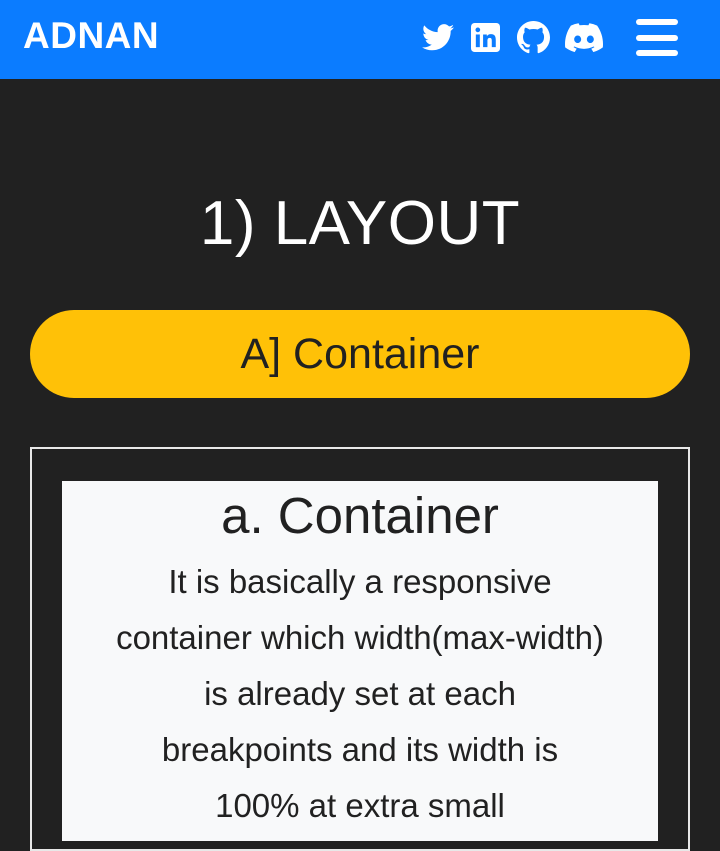 The width and height of the screenshot is (720, 851). I want to click on top-navbar: ADNAN, so click(360, 39).